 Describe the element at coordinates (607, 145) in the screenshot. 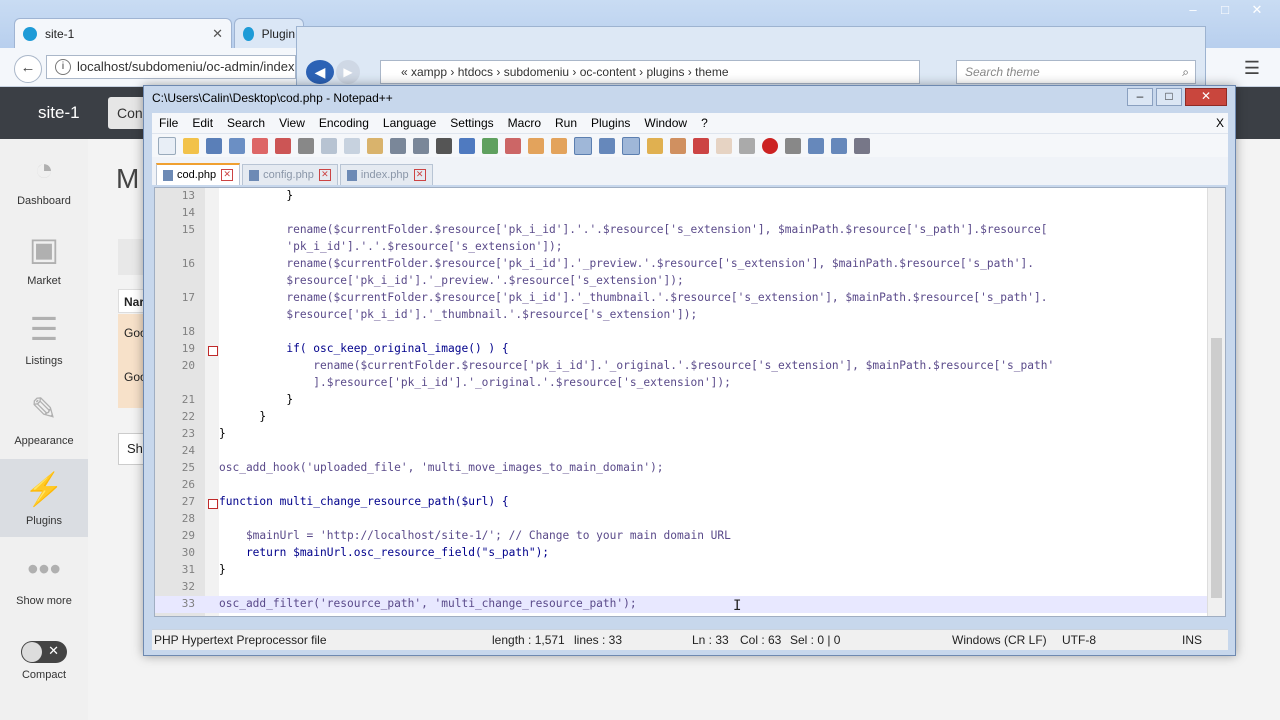

I see `show-all-chars-icon` at that location.